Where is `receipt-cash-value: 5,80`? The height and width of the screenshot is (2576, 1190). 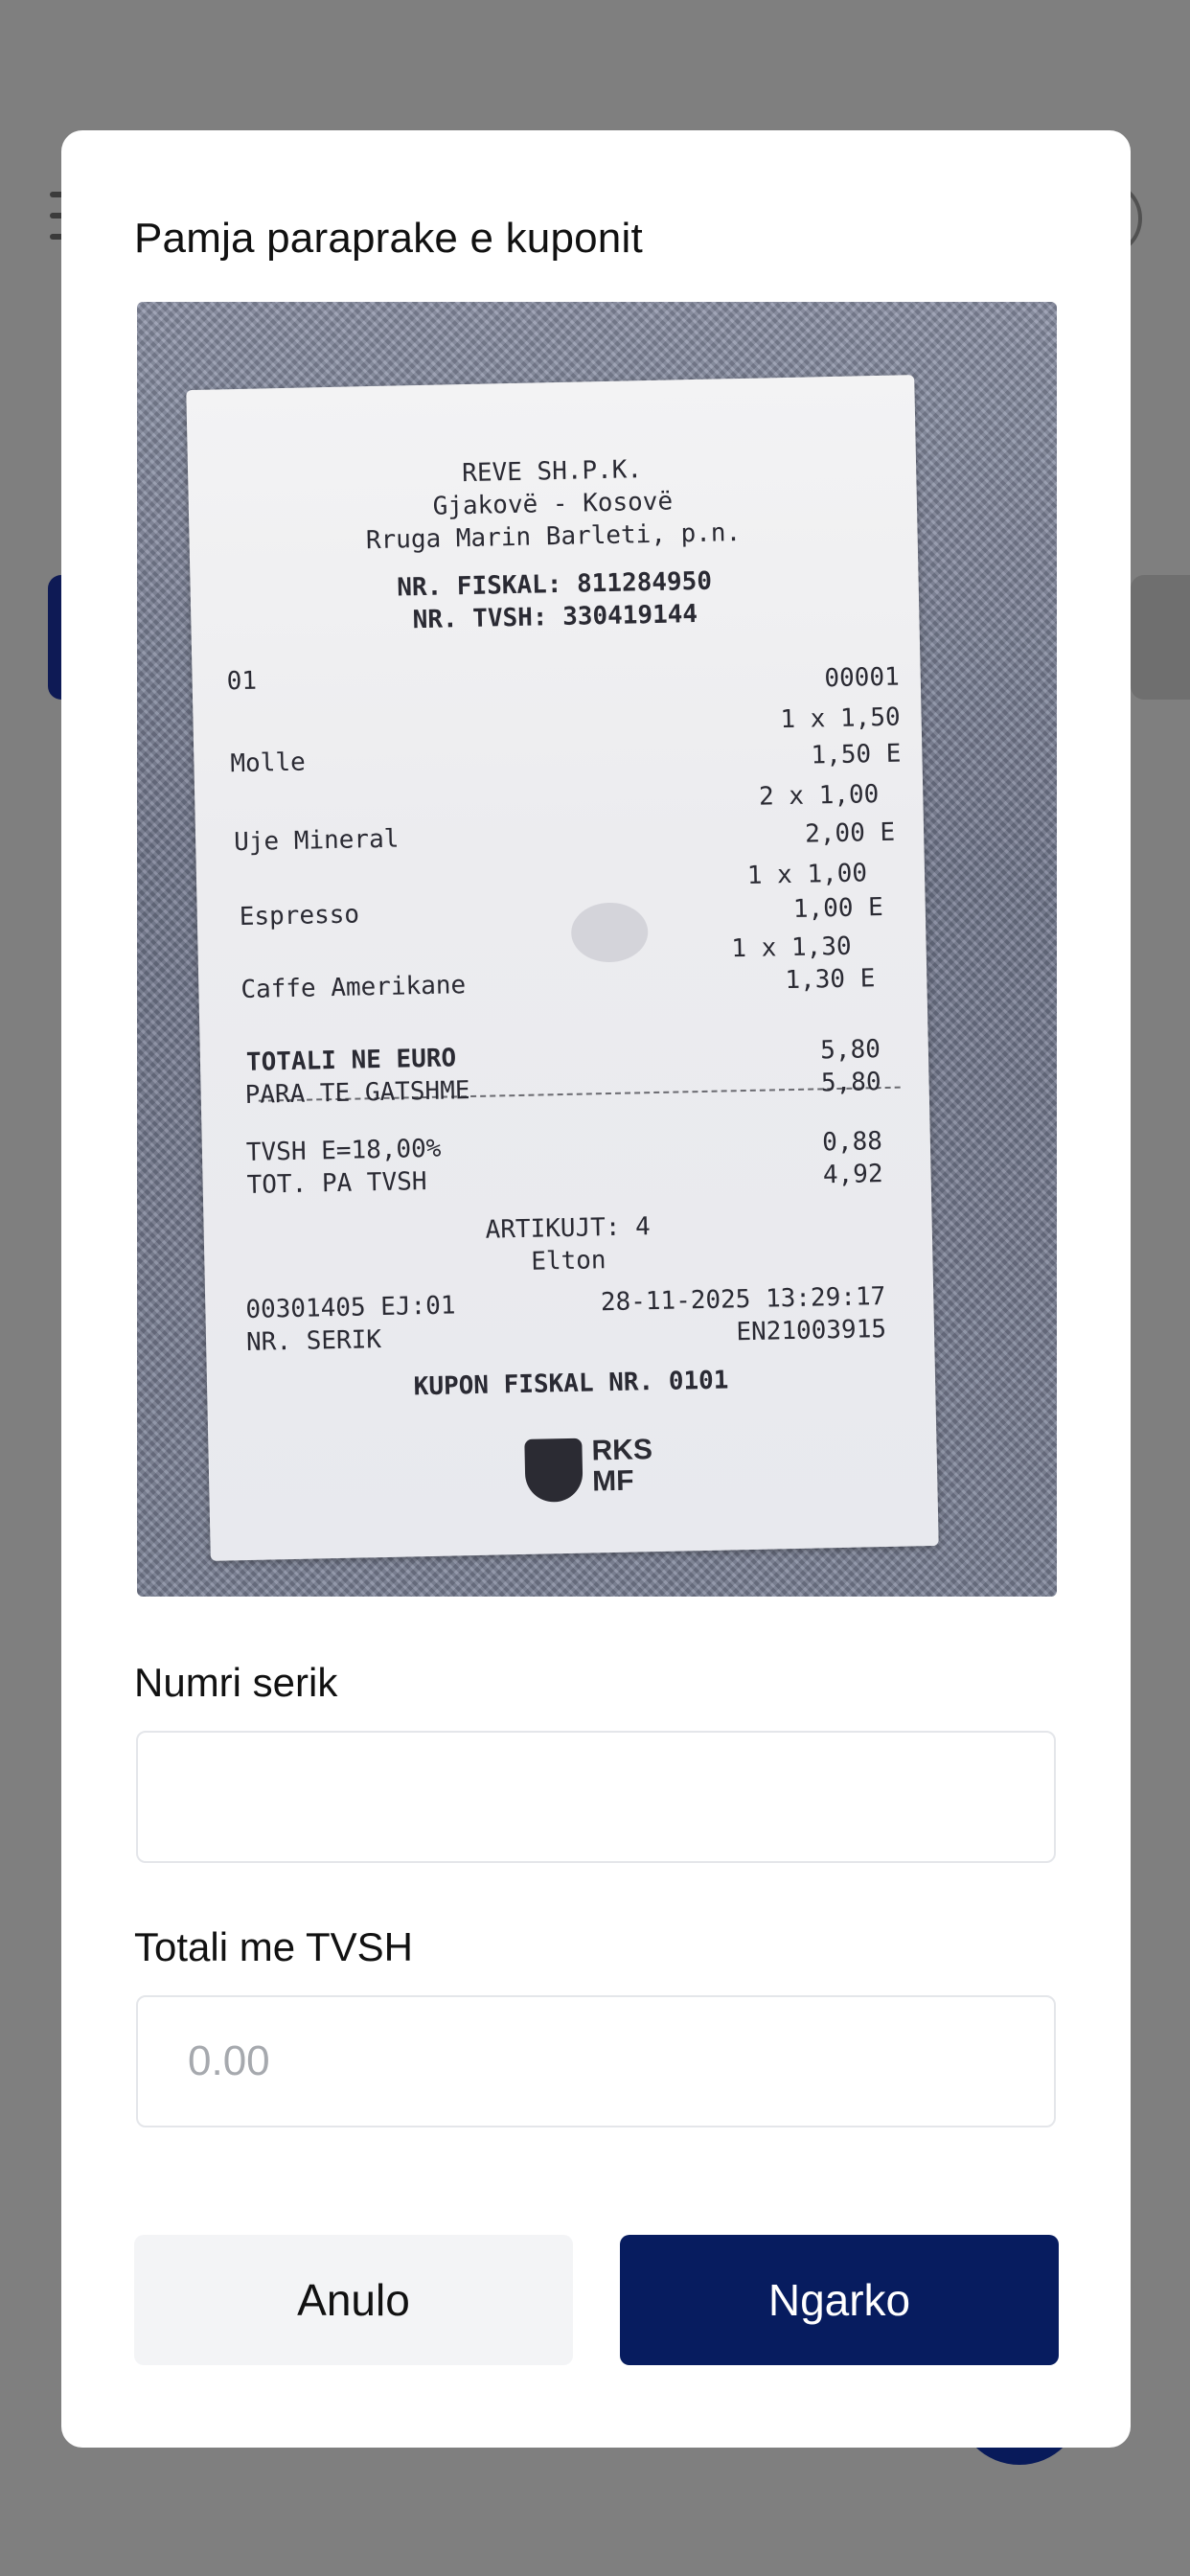 receipt-cash-value: 5,80 is located at coordinates (851, 1083).